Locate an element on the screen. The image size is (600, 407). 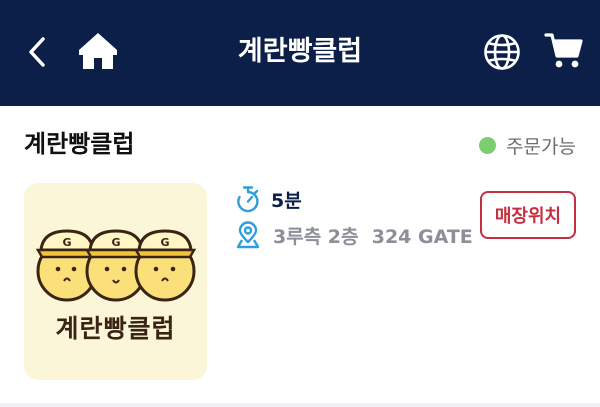
store-name: 계란빵클럽 is located at coordinates (79, 144).